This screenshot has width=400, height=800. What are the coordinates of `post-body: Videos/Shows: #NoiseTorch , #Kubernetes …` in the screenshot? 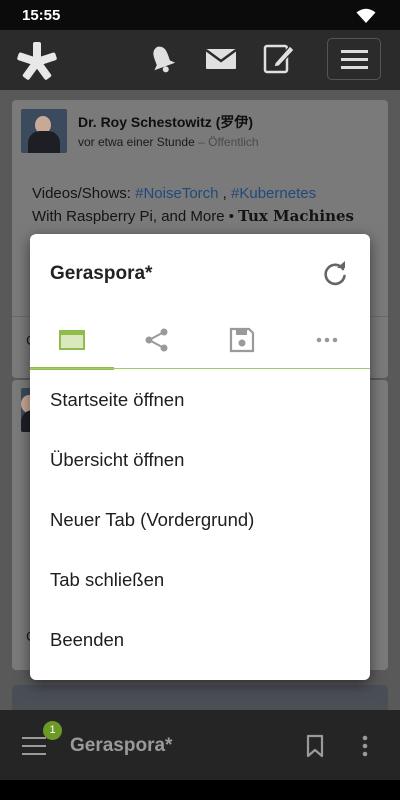 It's located at (207, 205).